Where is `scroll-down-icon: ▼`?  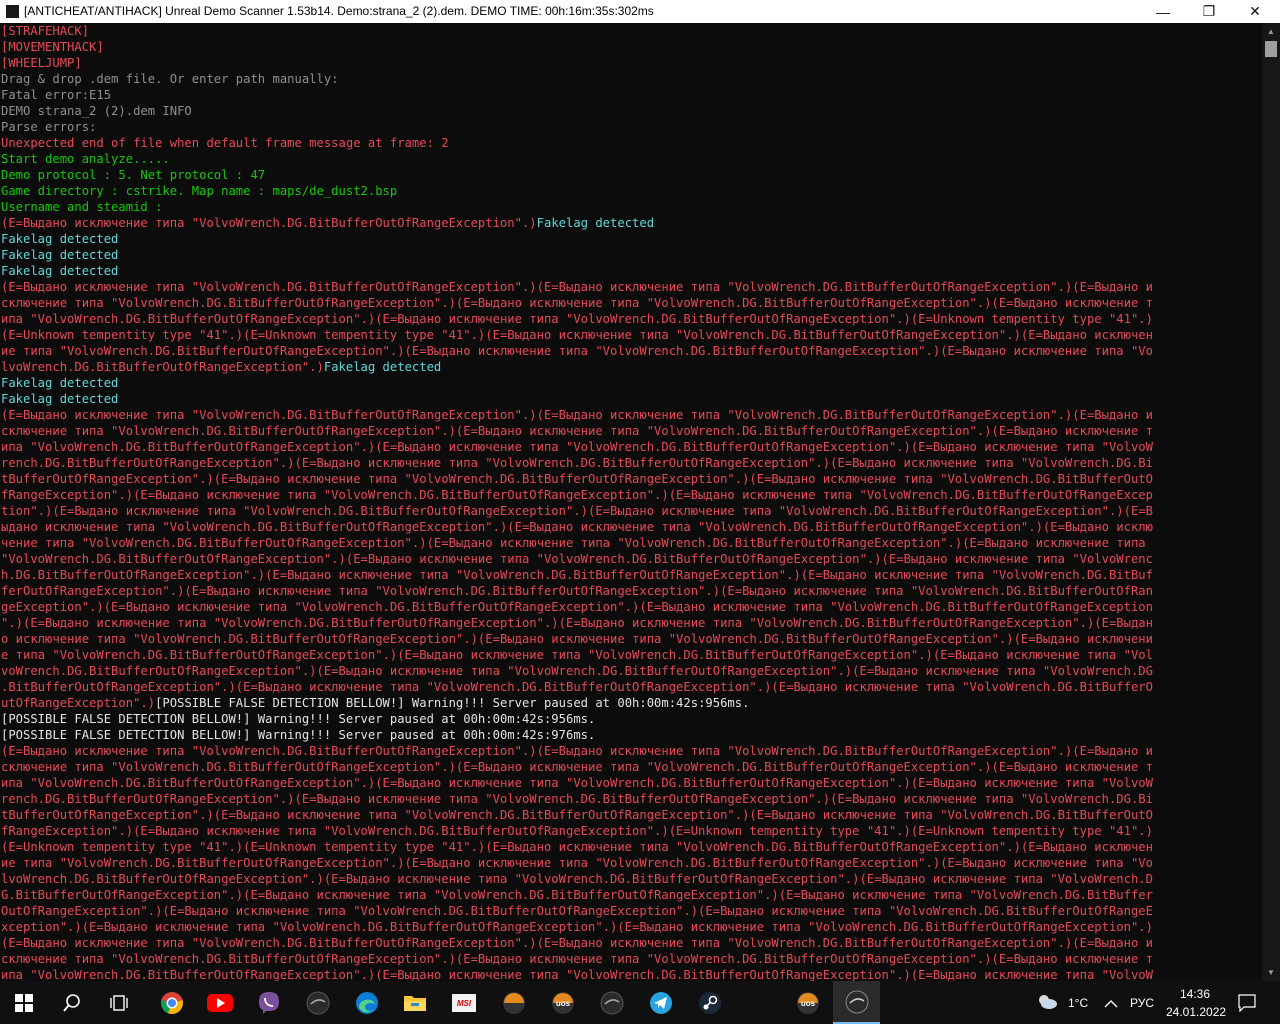
scroll-down-icon: ▼ is located at coordinates (1271, 972).